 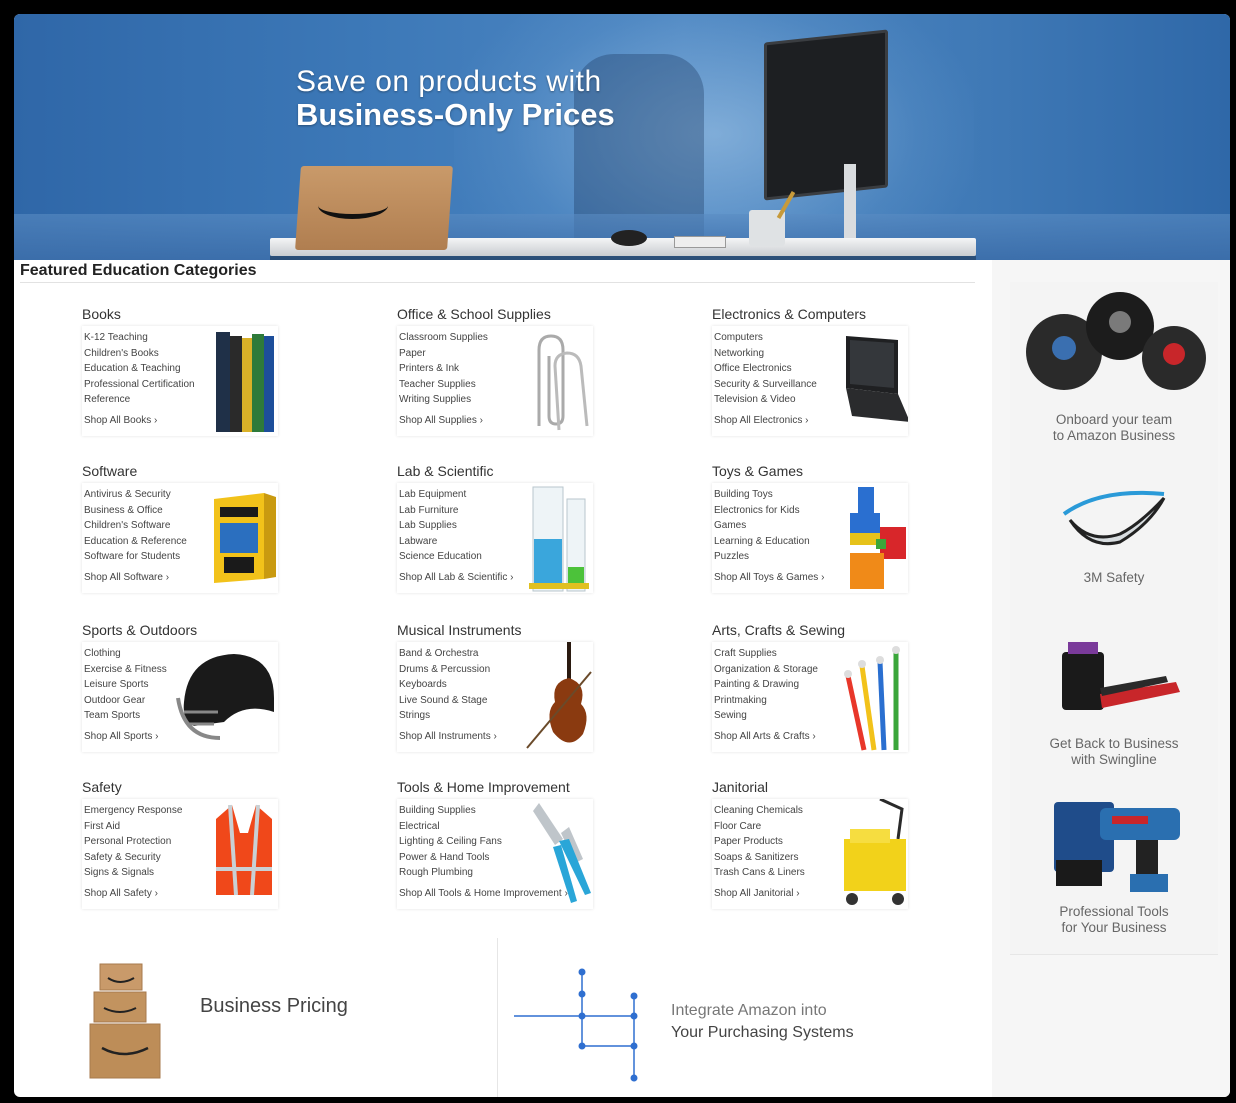 I want to click on category-link: Games, so click(x=762, y=526).